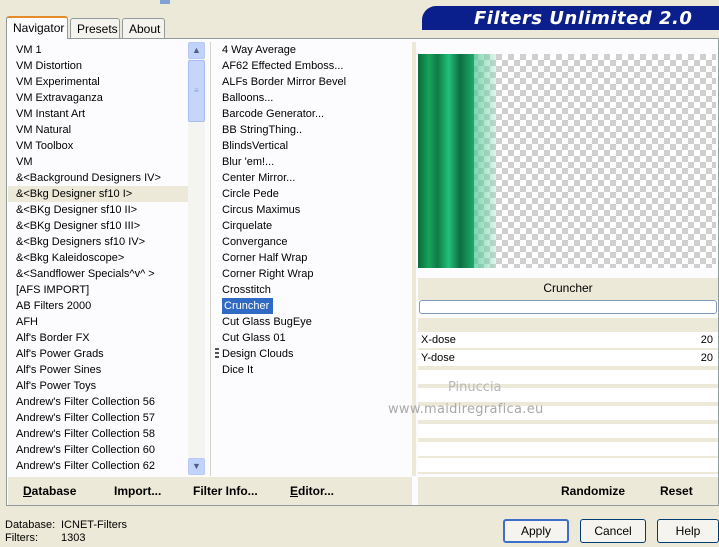 The image size is (719, 547). What do you see at coordinates (312, 242) in the screenshot?
I see `filter-item: Convergance` at bounding box center [312, 242].